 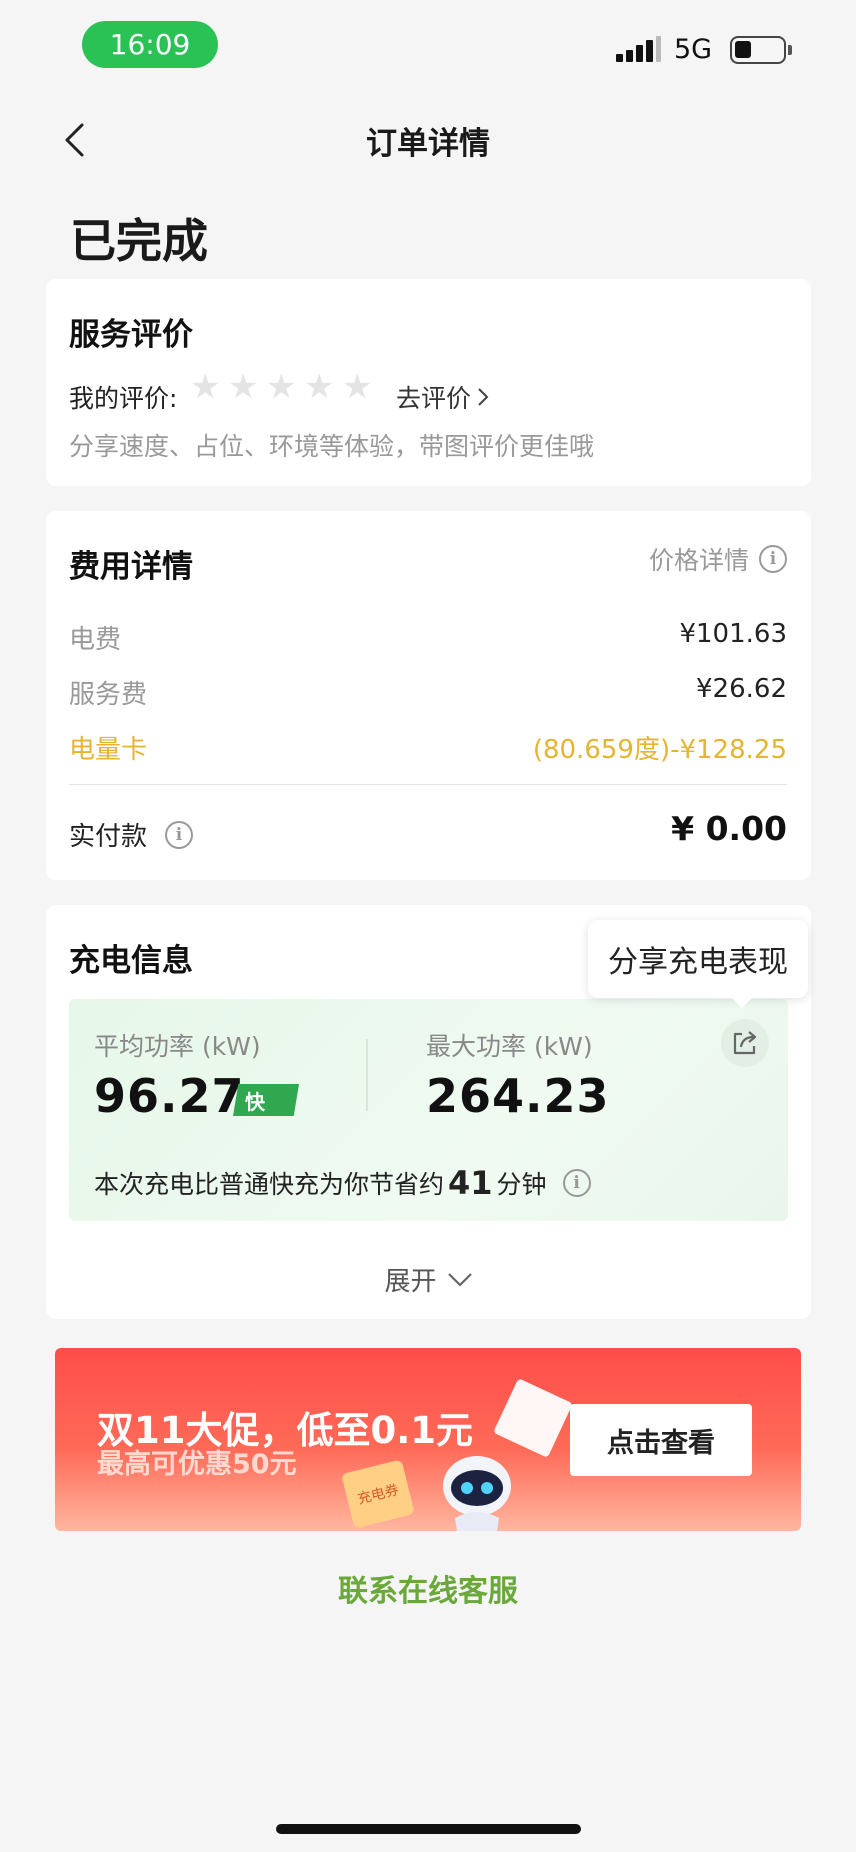 I want to click on status-bar: 16:09 5G, so click(x=428, y=45).